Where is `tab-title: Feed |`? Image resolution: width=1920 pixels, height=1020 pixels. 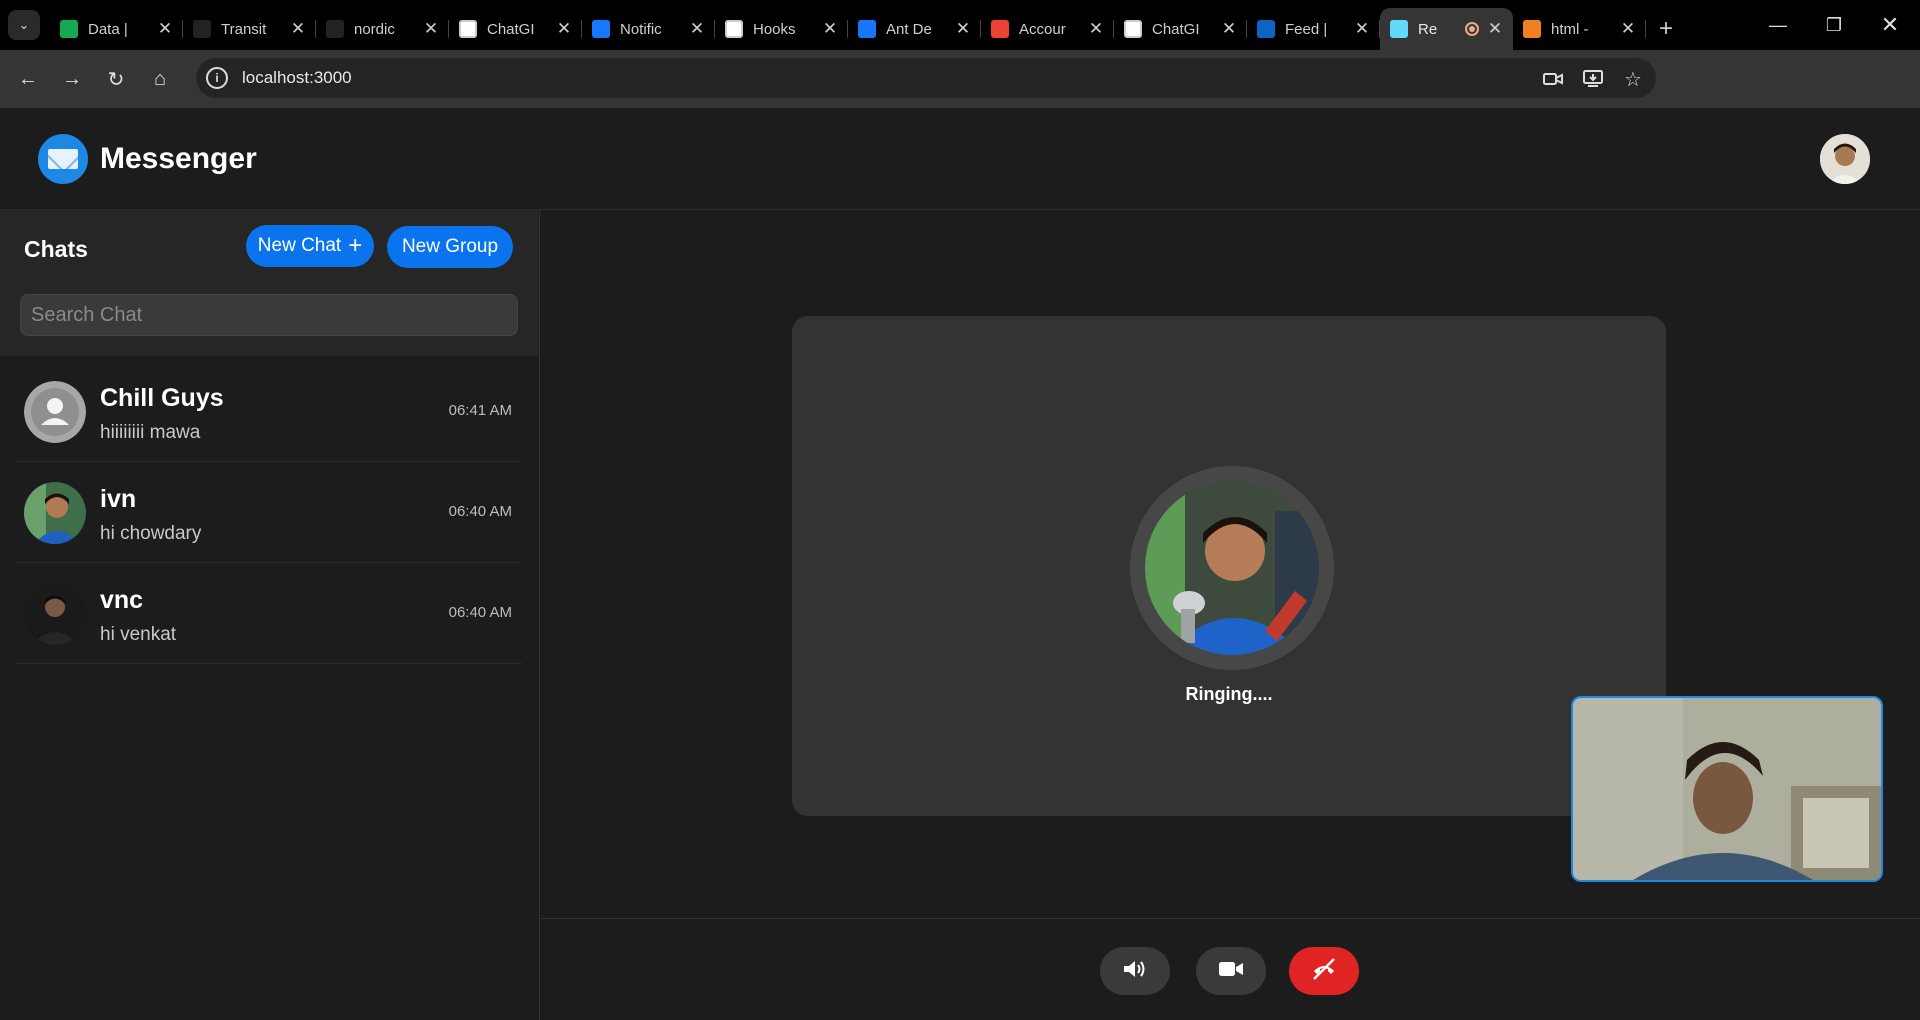
tab-title: Feed | is located at coordinates (1306, 29).